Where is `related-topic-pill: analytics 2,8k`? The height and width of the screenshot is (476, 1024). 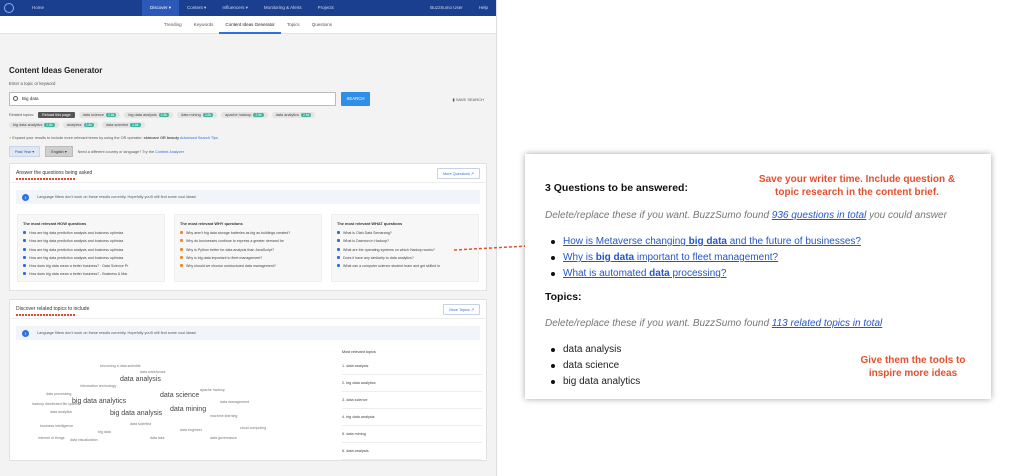 related-topic-pill: analytics 2,8k is located at coordinates (80, 125).